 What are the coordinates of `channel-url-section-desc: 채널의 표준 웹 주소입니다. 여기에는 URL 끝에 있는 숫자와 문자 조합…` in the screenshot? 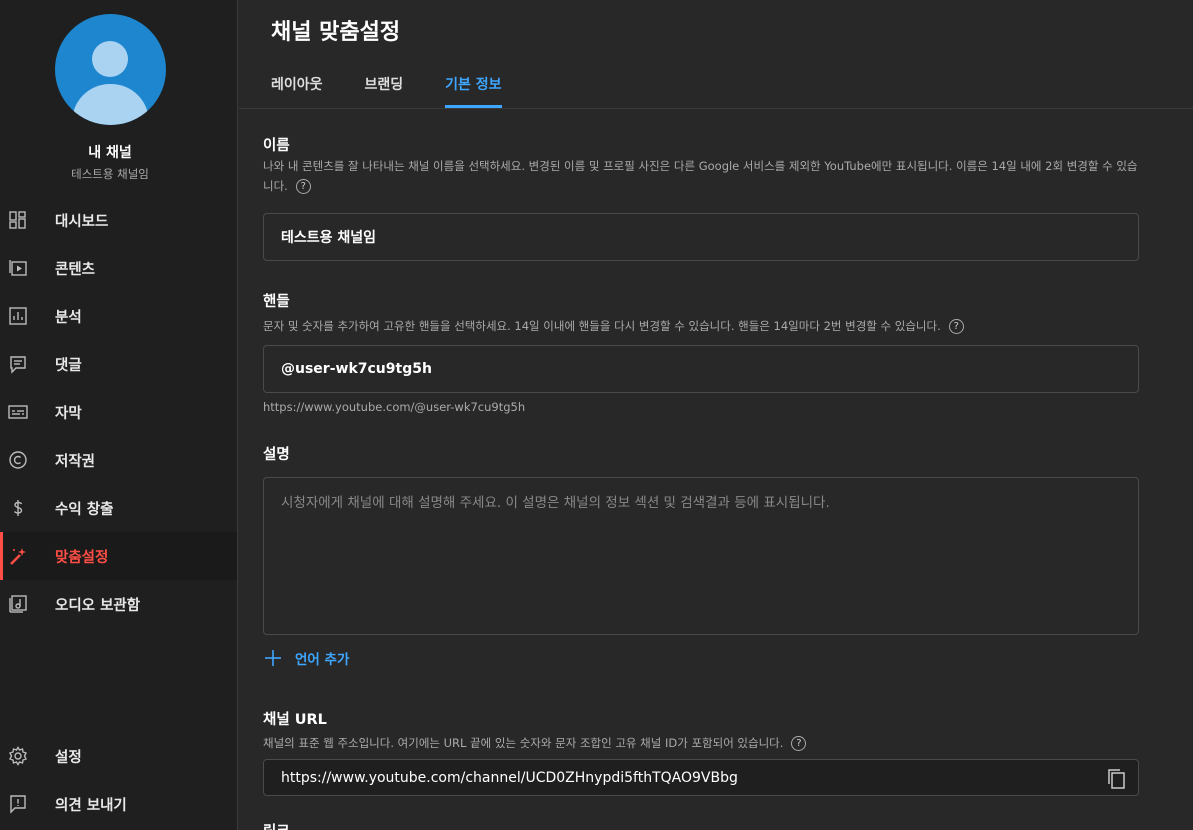 It's located at (701, 743).